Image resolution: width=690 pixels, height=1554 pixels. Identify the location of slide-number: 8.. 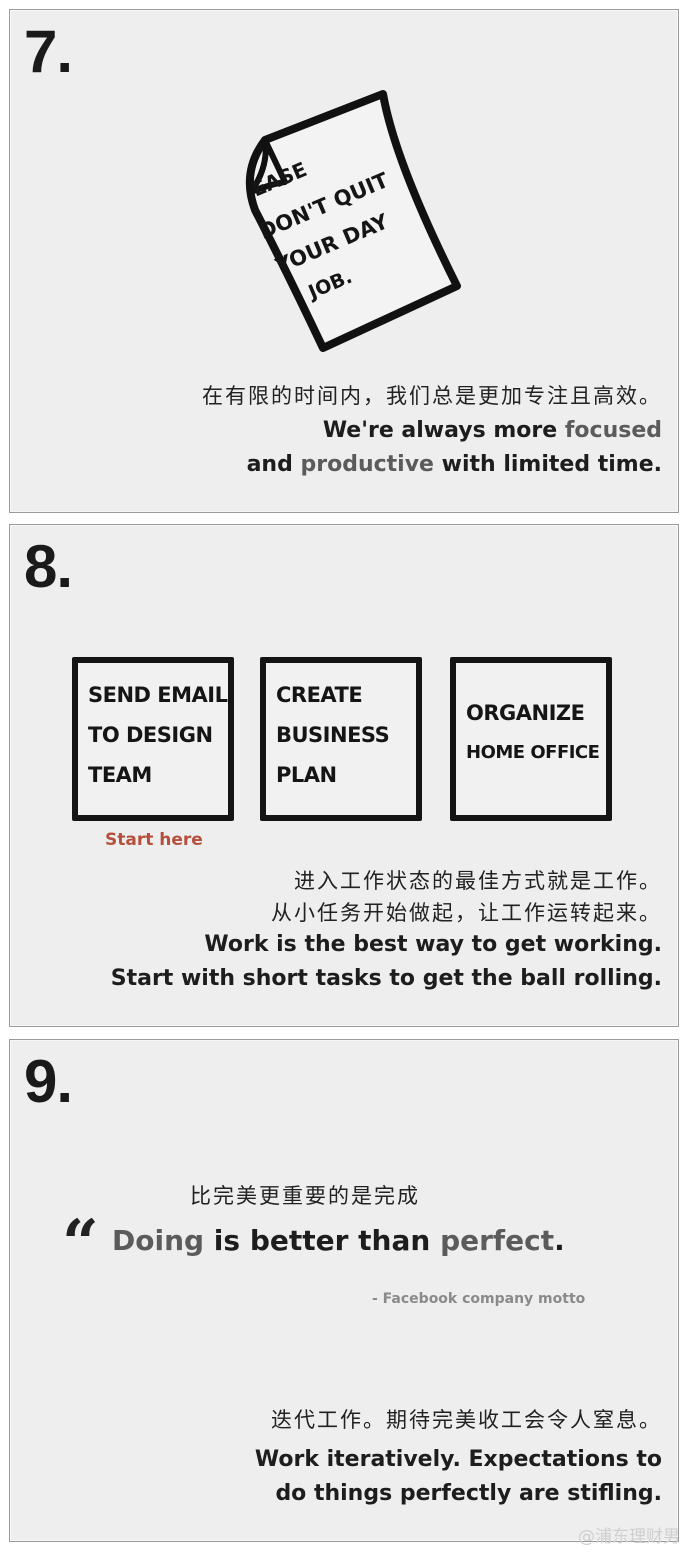
(48, 566).